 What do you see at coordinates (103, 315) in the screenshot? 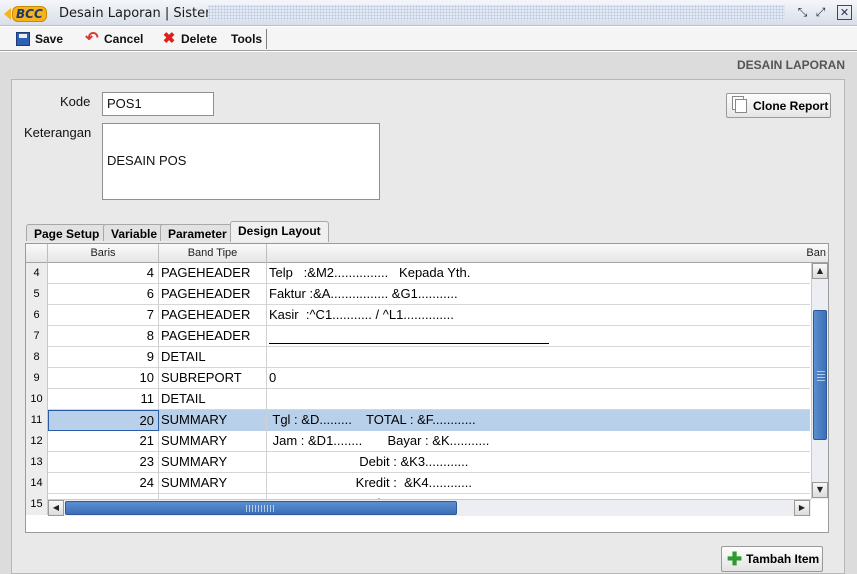
I see `baris-cell: 7` at bounding box center [103, 315].